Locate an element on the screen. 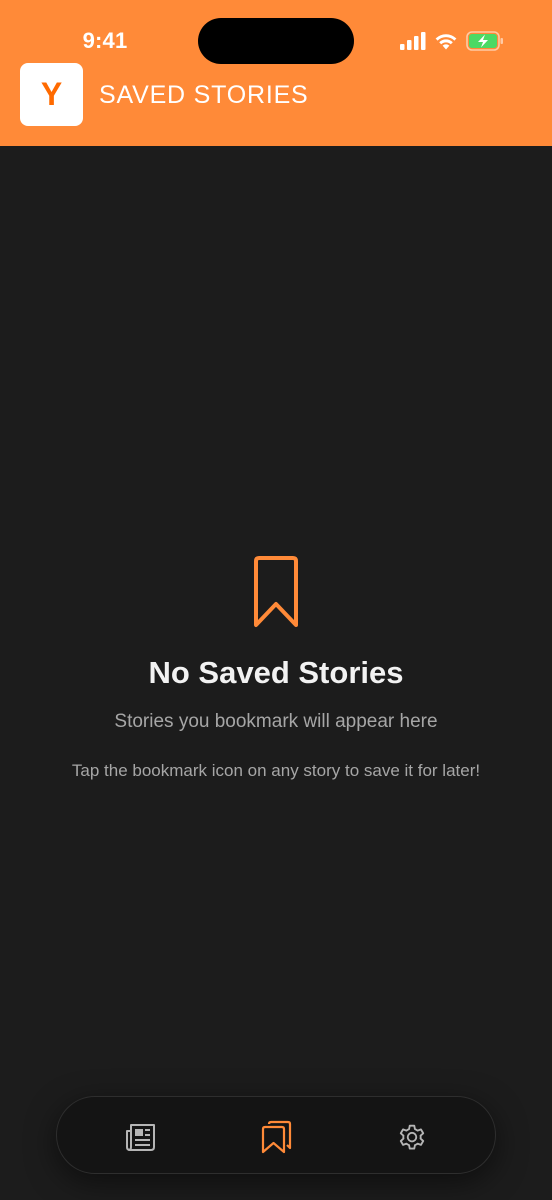 The width and height of the screenshot is (552, 1200). header: 9:41 Y SAVED STORIES is located at coordinates (276, 73).